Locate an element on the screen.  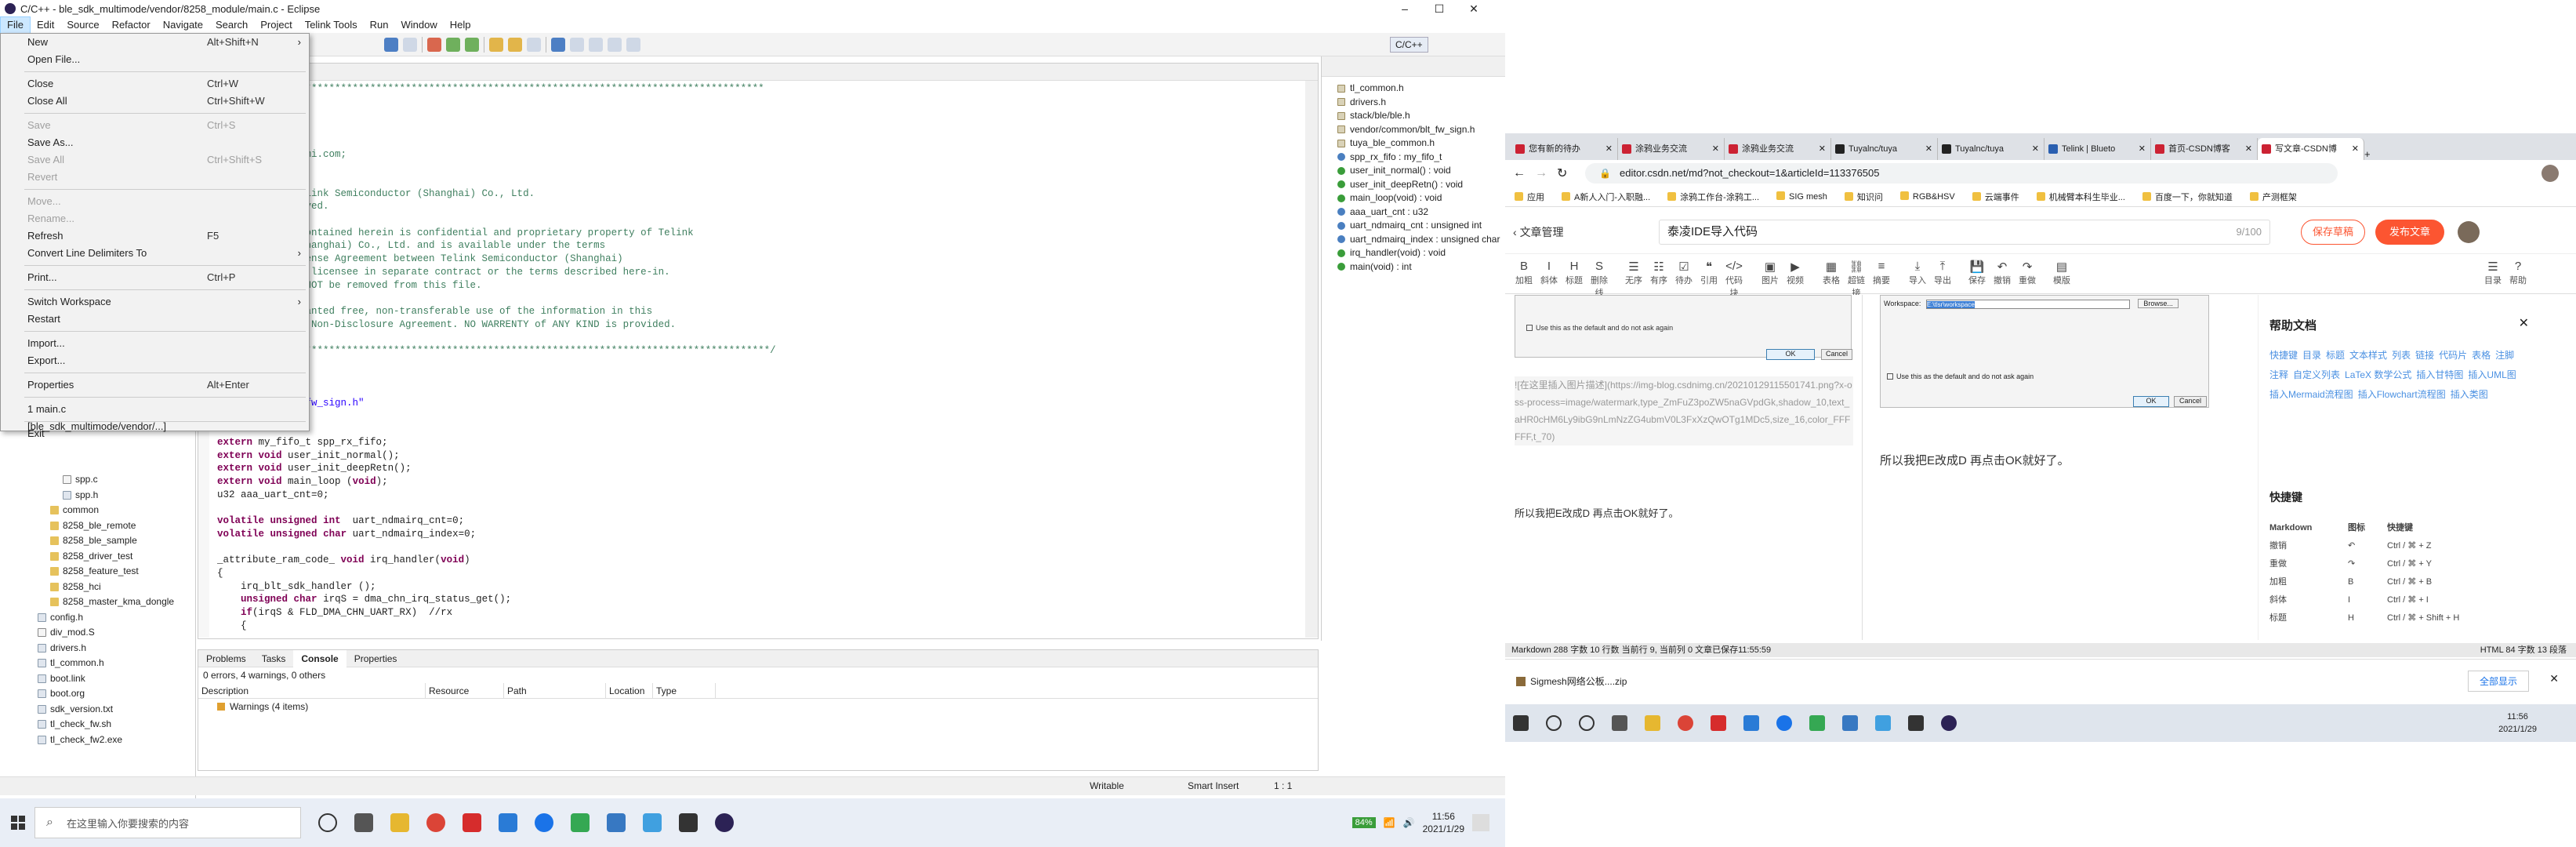
toggle-mark-icon is located at coordinates (558, 44).